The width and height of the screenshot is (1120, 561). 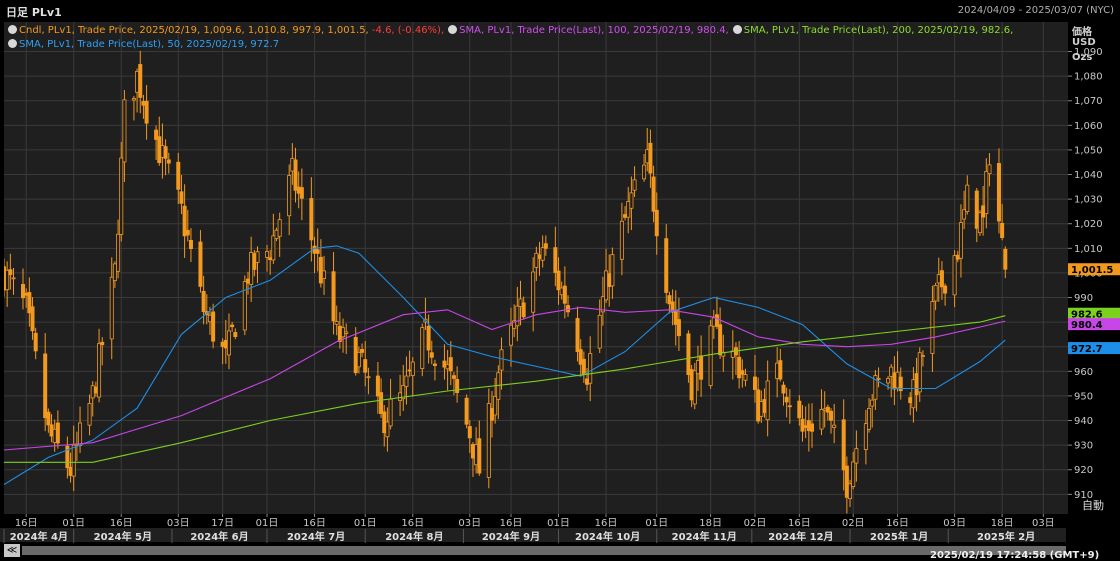 I want to click on timestamp: 2025/02/19 17:24:58 (GMT+9), so click(x=1015, y=555).